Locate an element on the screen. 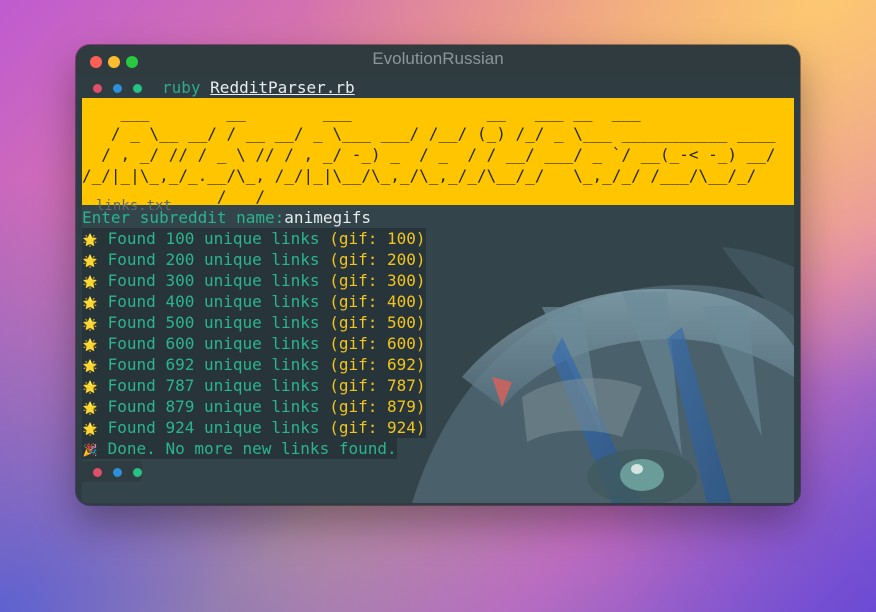 This screenshot has width=876, height=612. found-count-text: Found 879 unique links is located at coordinates (213, 406).